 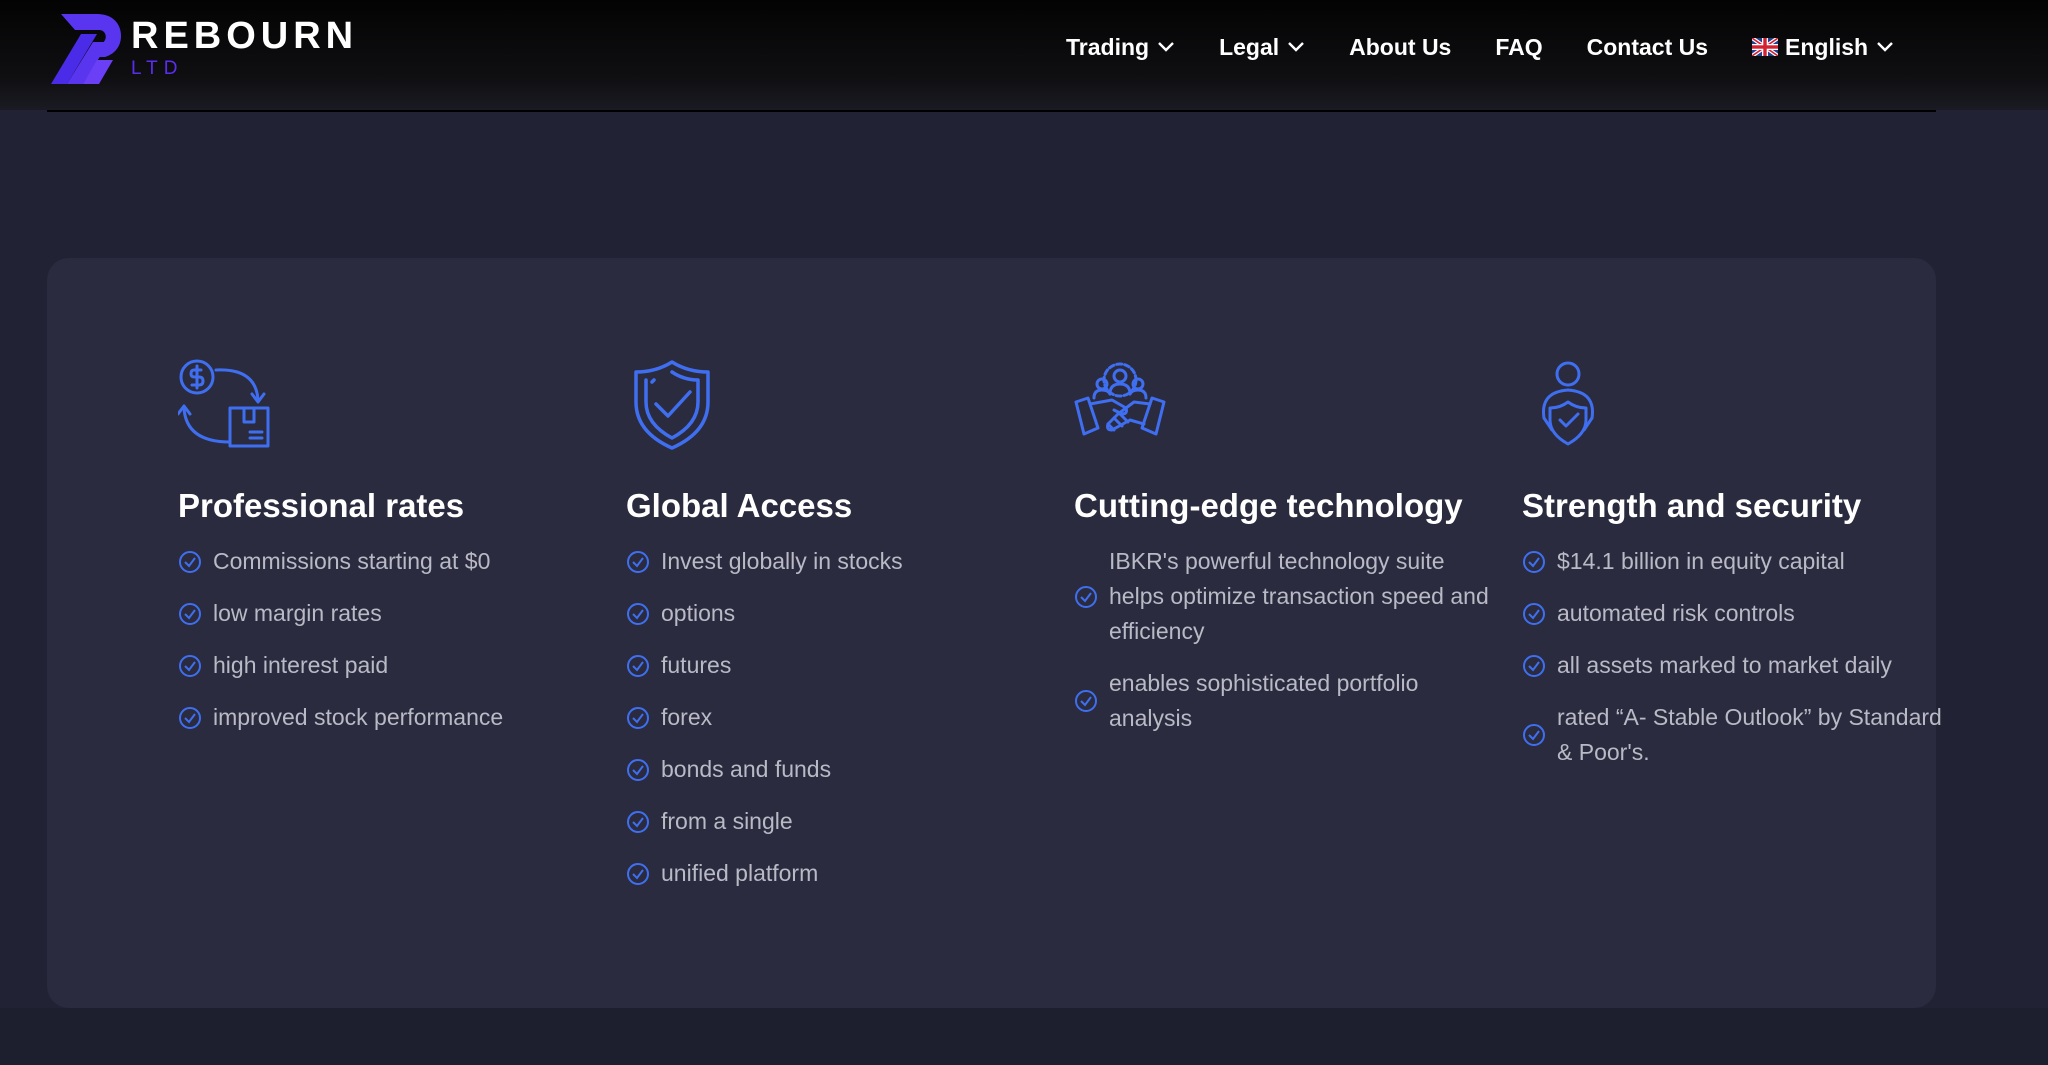 What do you see at coordinates (1108, 46) in the screenshot?
I see `nav-trading-label: Trading` at bounding box center [1108, 46].